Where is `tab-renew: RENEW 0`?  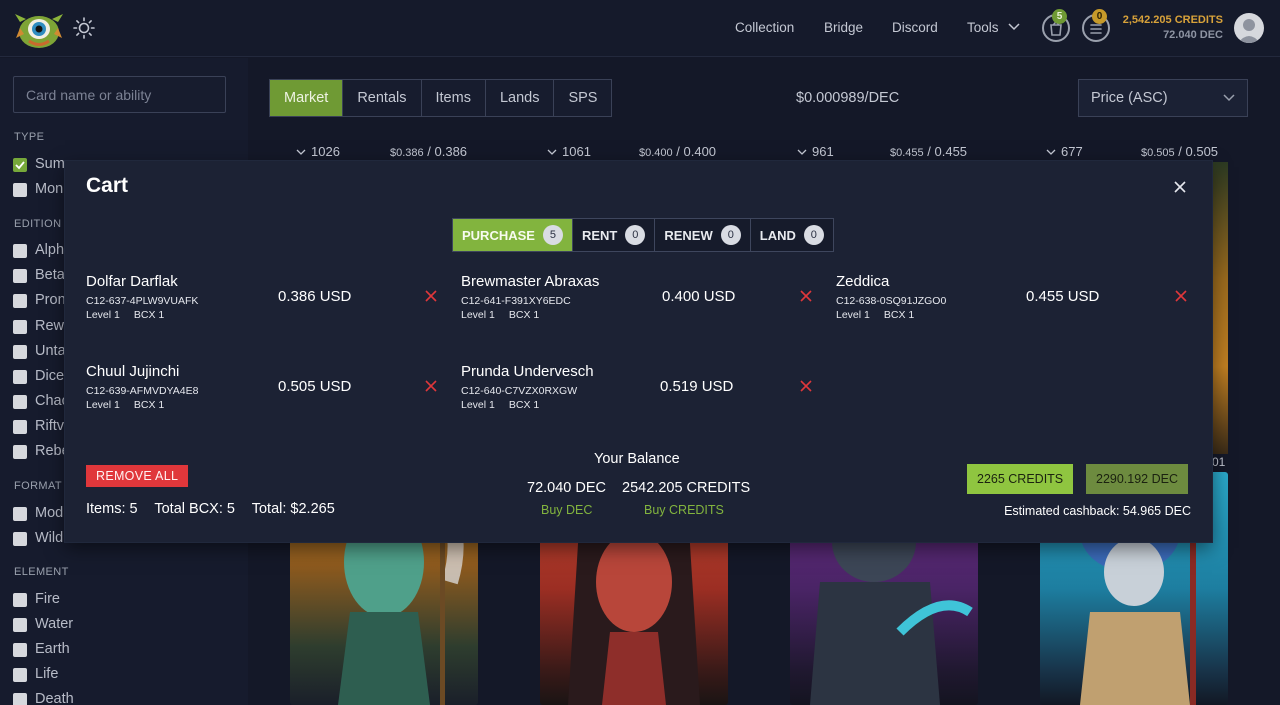 tab-renew: RENEW 0 is located at coordinates (703, 235).